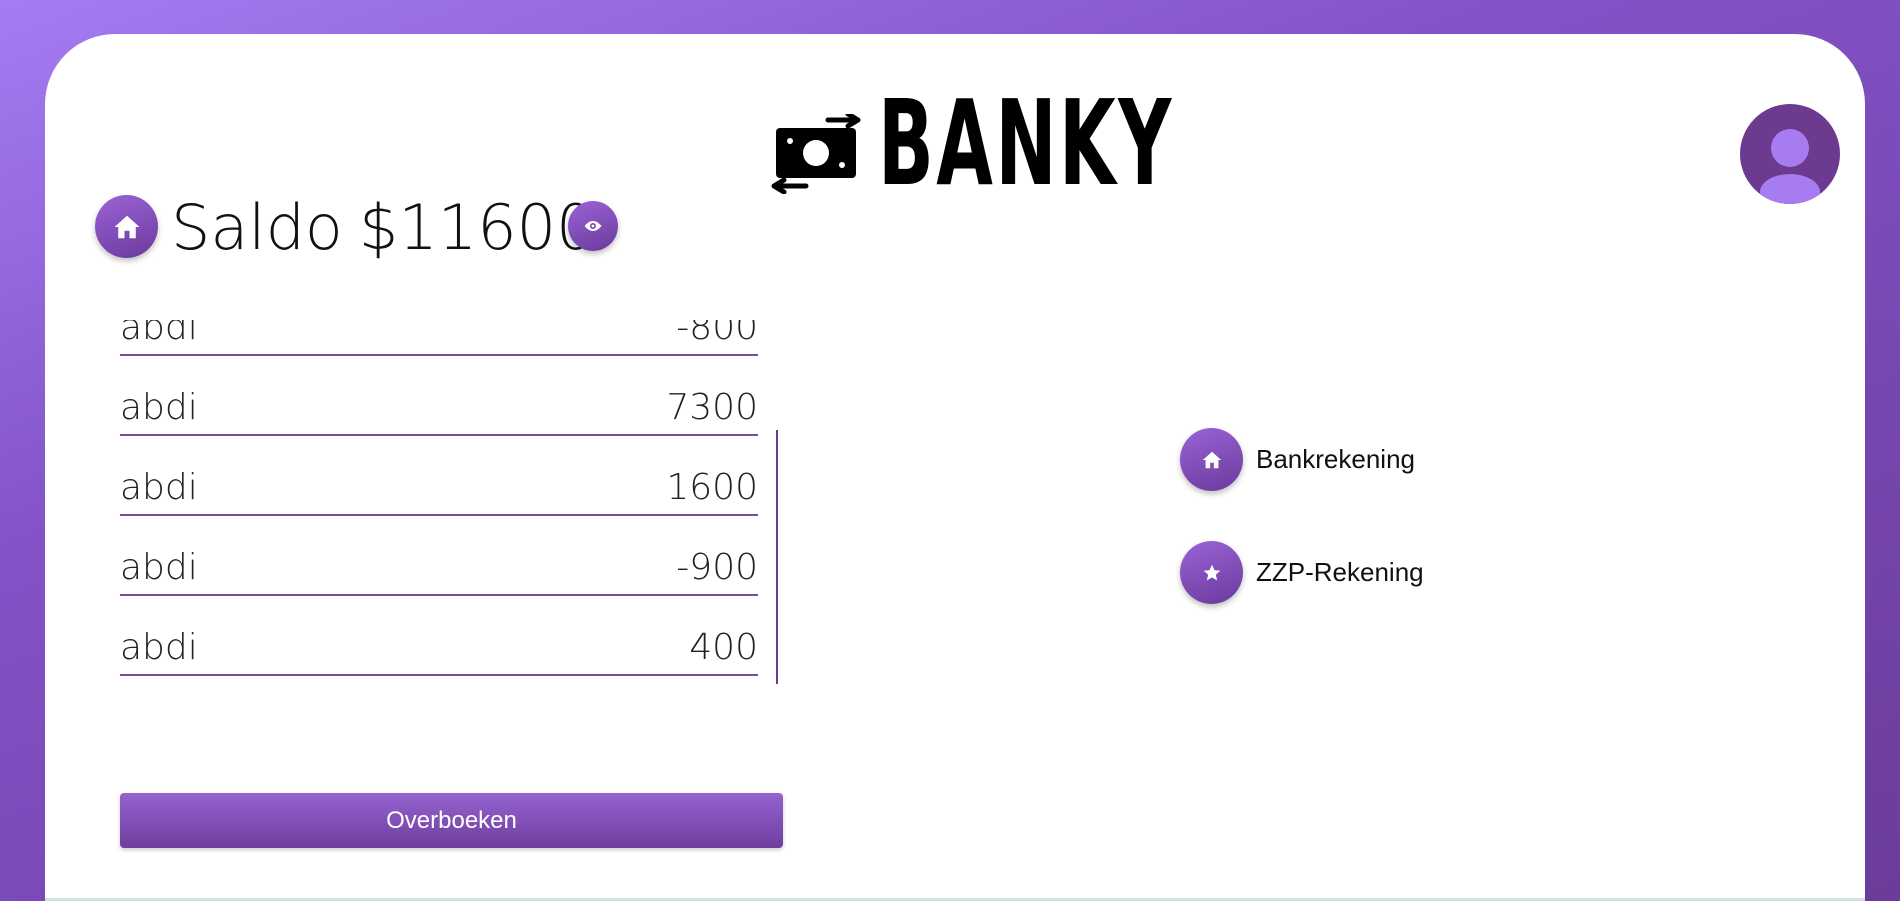  Describe the element at coordinates (1026, 143) in the screenshot. I see `brand-name: BANKY` at that location.